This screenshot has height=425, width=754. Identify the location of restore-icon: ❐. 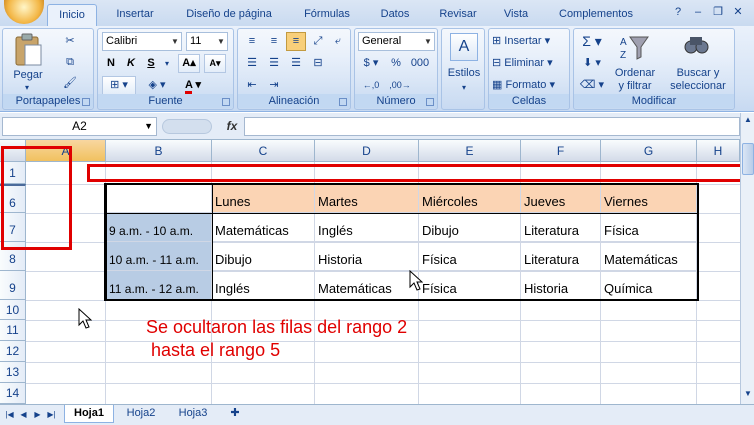
(718, 13).